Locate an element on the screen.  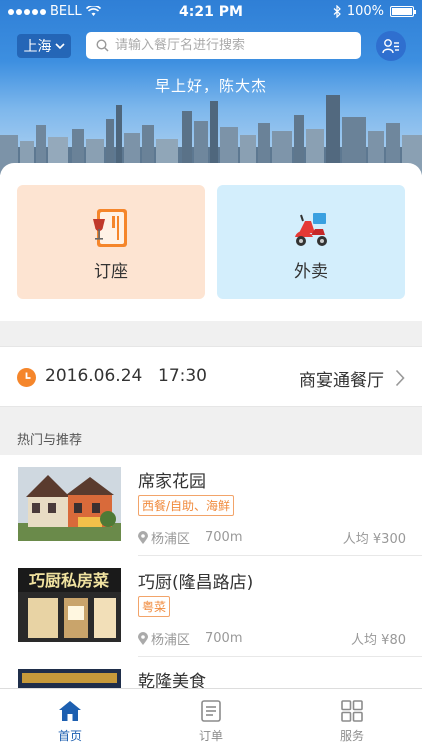
price-per-person: 人均 ¥300 is located at coordinates (374, 539).